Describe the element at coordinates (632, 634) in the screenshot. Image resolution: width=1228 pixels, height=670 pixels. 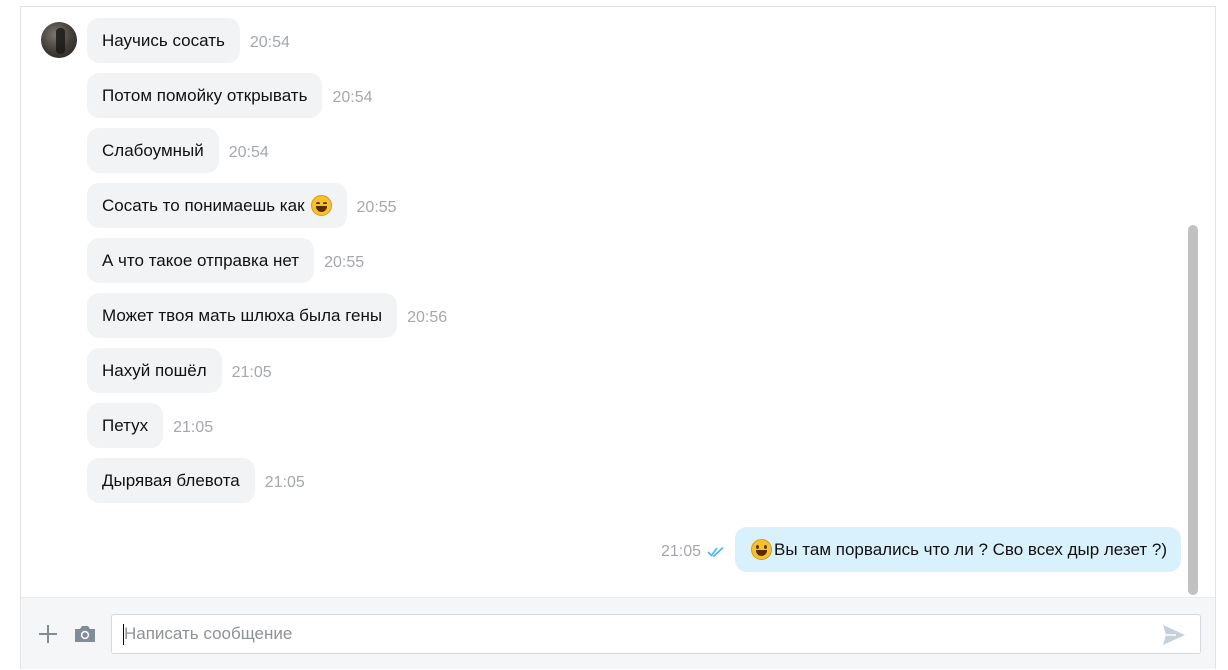
I see `message-input` at that location.